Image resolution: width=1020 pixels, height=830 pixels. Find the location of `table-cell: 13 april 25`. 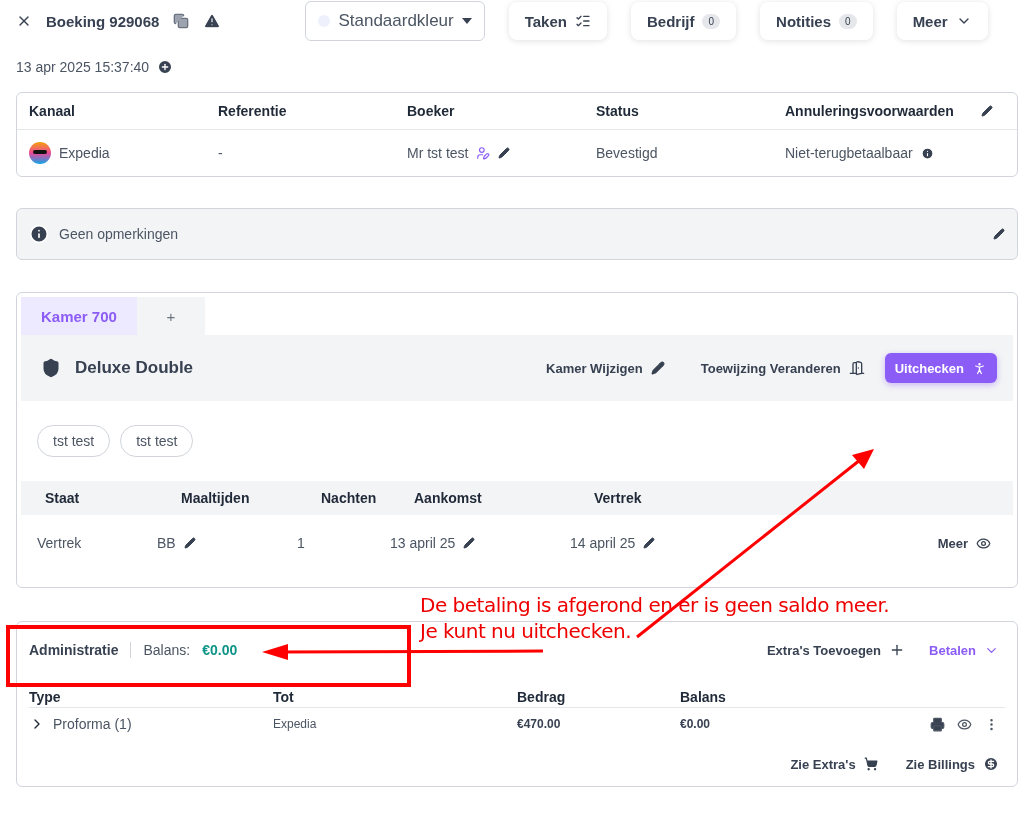

table-cell: 13 april 25 is located at coordinates (423, 543).